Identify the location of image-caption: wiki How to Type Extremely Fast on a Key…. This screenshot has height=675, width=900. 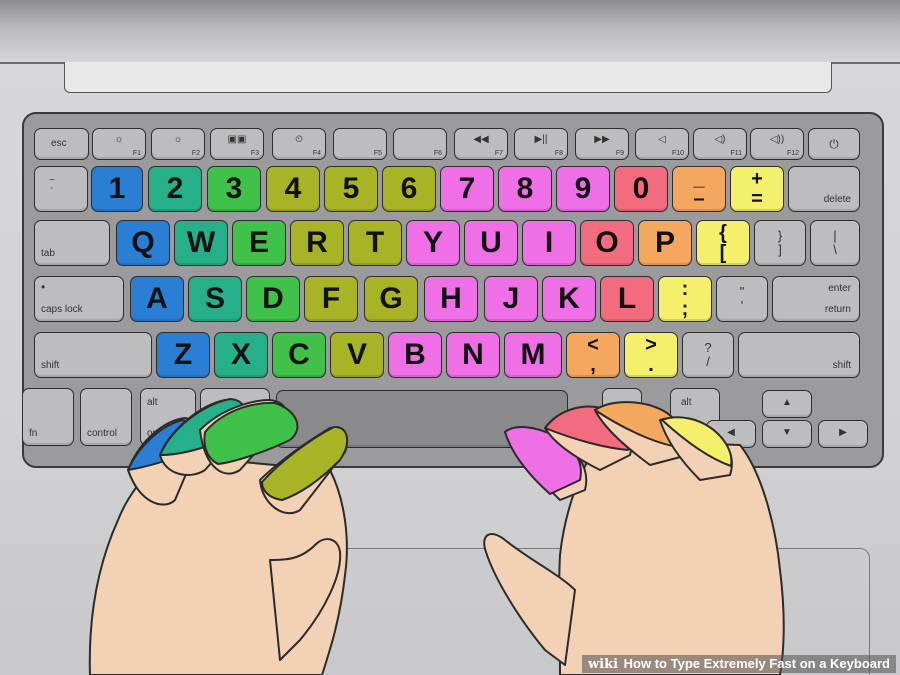
(738, 664).